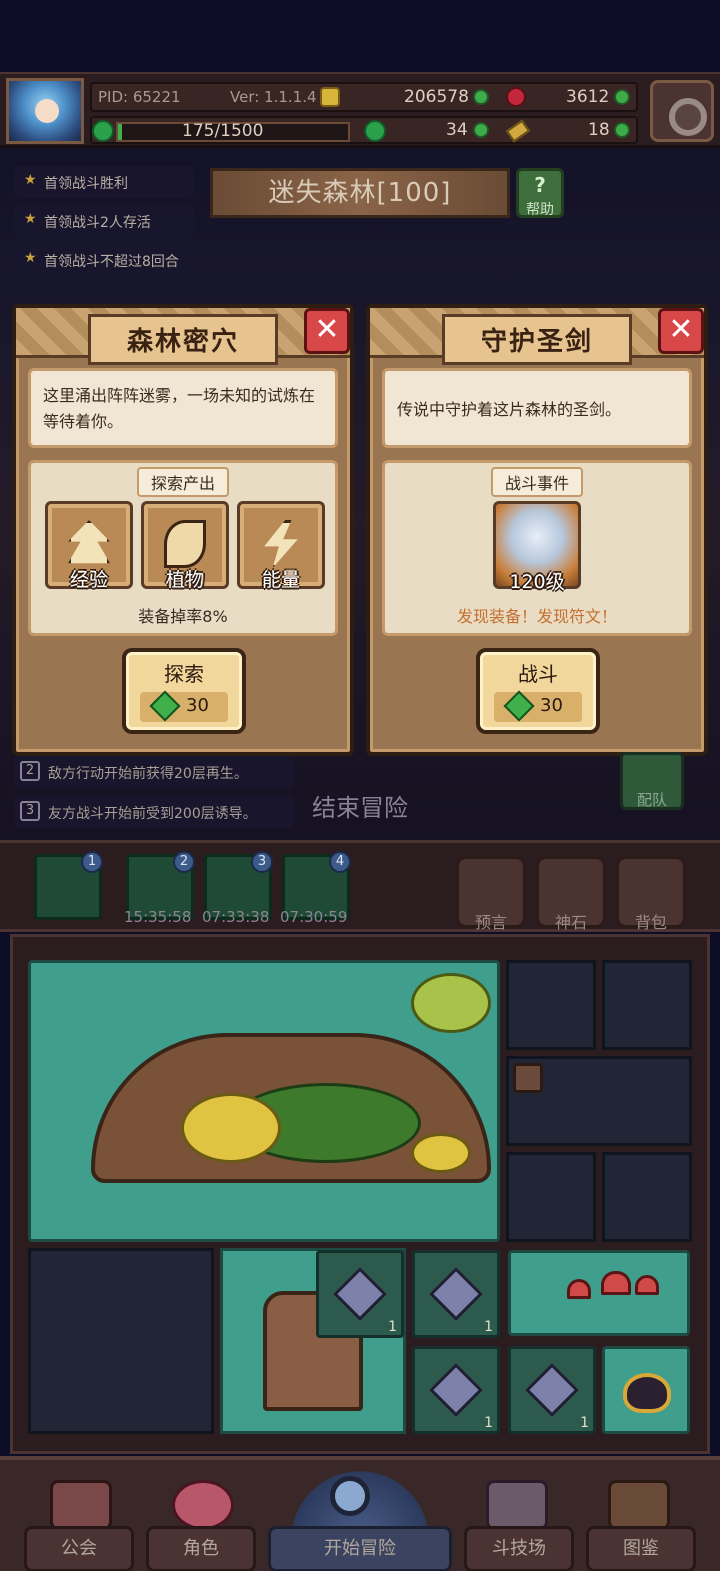  I want to click on help-button: ? 帮助, so click(540, 193).